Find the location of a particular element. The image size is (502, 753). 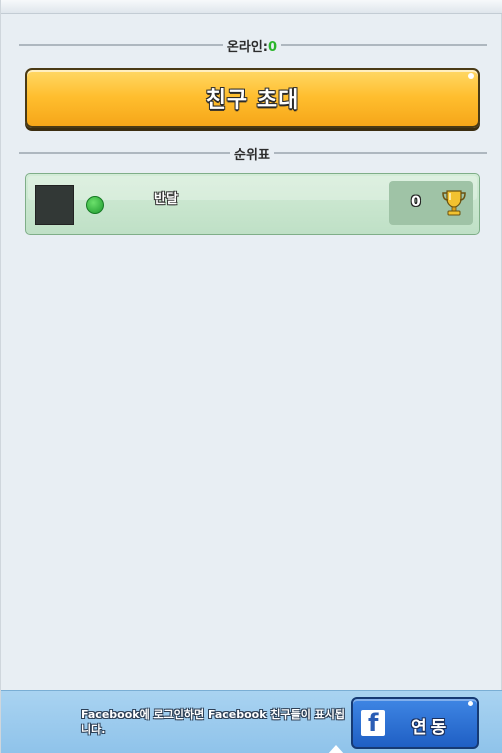

online-count: 0 is located at coordinates (273, 47).